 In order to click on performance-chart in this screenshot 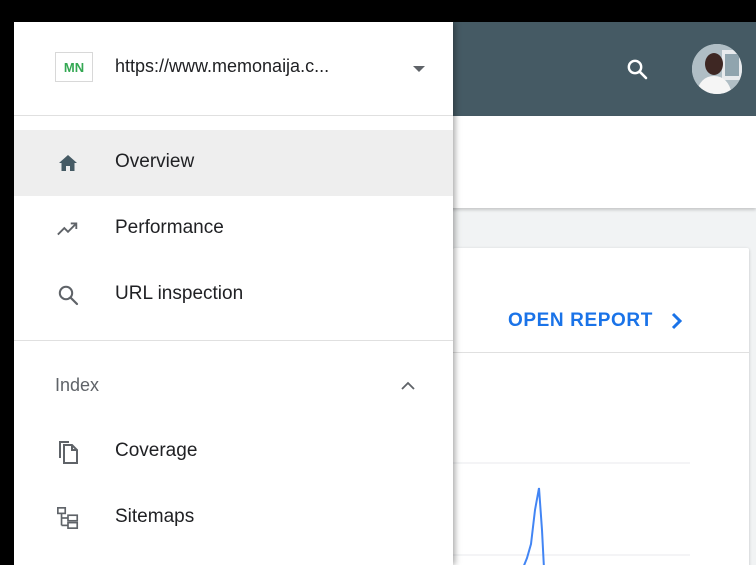, I will do `click(571, 513)`.